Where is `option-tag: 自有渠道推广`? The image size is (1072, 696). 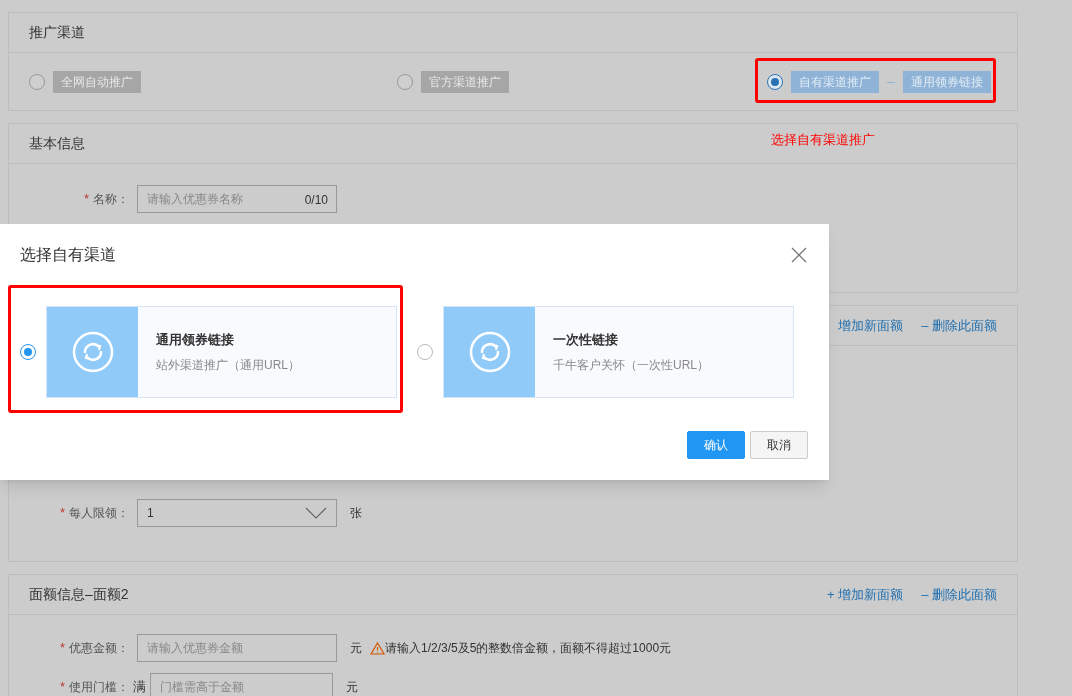 option-tag: 自有渠道推广 is located at coordinates (835, 82).